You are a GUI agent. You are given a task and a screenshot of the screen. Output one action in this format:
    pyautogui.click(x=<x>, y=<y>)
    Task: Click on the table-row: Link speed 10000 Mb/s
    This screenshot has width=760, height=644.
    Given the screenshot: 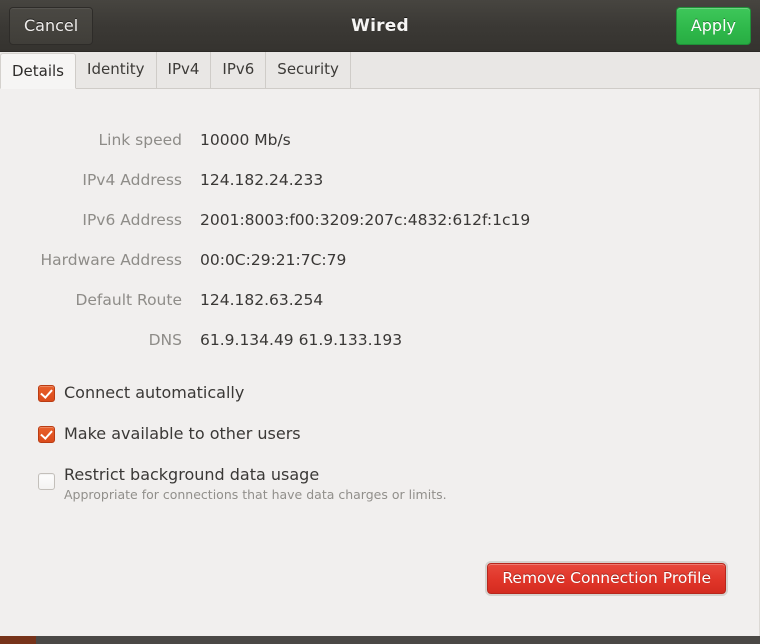 What is the action you would take?
    pyautogui.click(x=379, y=140)
    